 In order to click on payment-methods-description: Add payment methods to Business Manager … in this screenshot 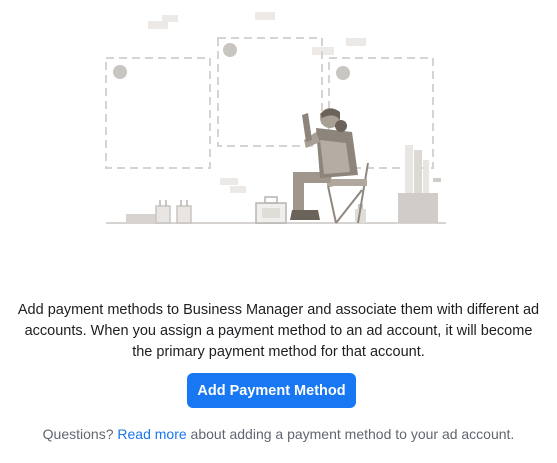, I will do `click(278, 331)`.